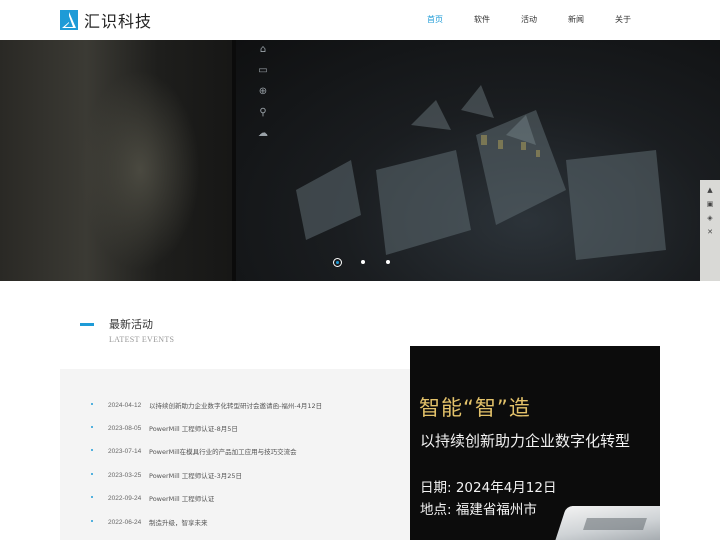 This screenshot has width=720, height=540. I want to click on event-item: 2023-07-14 PowerMill在模具行业的产品加工应用与技巧交流会, so click(235, 452).